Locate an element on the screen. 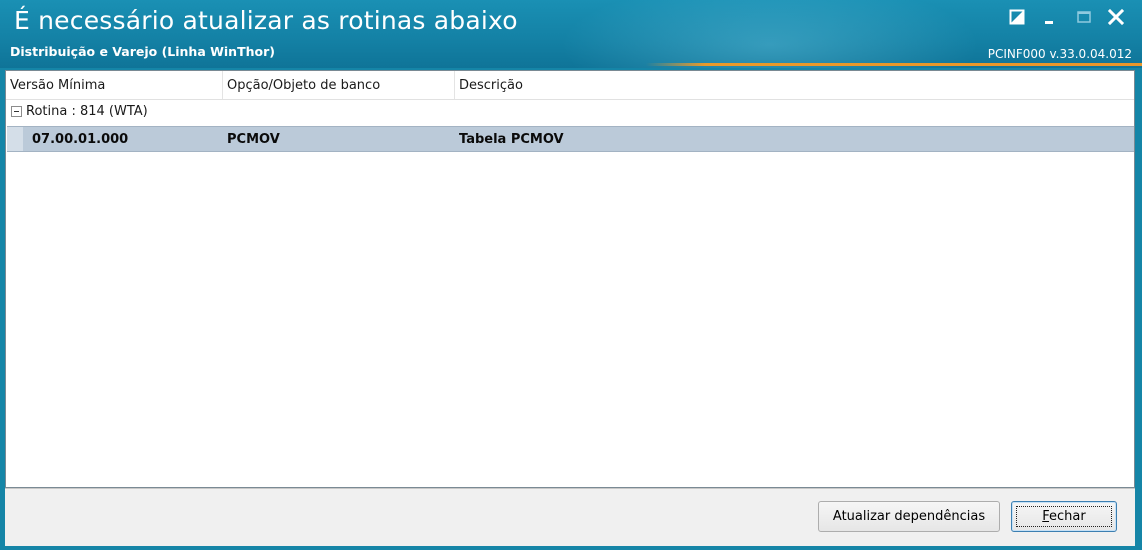  close-icon is located at coordinates (1116, 17).